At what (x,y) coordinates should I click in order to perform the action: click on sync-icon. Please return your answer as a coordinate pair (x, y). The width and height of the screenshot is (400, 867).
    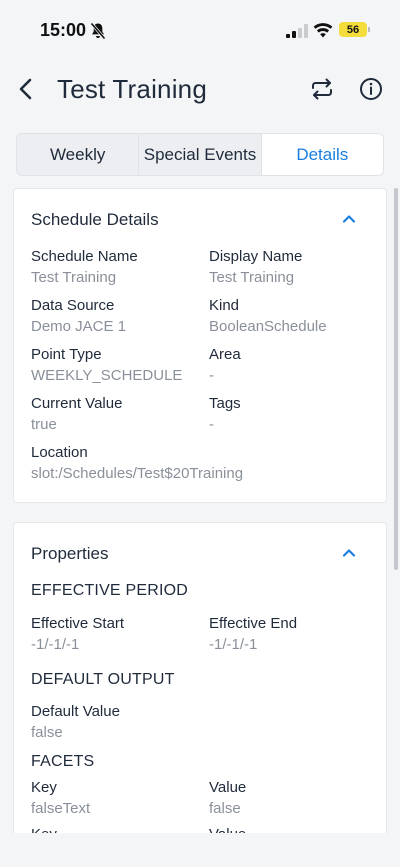
    Looking at the image, I should click on (322, 89).